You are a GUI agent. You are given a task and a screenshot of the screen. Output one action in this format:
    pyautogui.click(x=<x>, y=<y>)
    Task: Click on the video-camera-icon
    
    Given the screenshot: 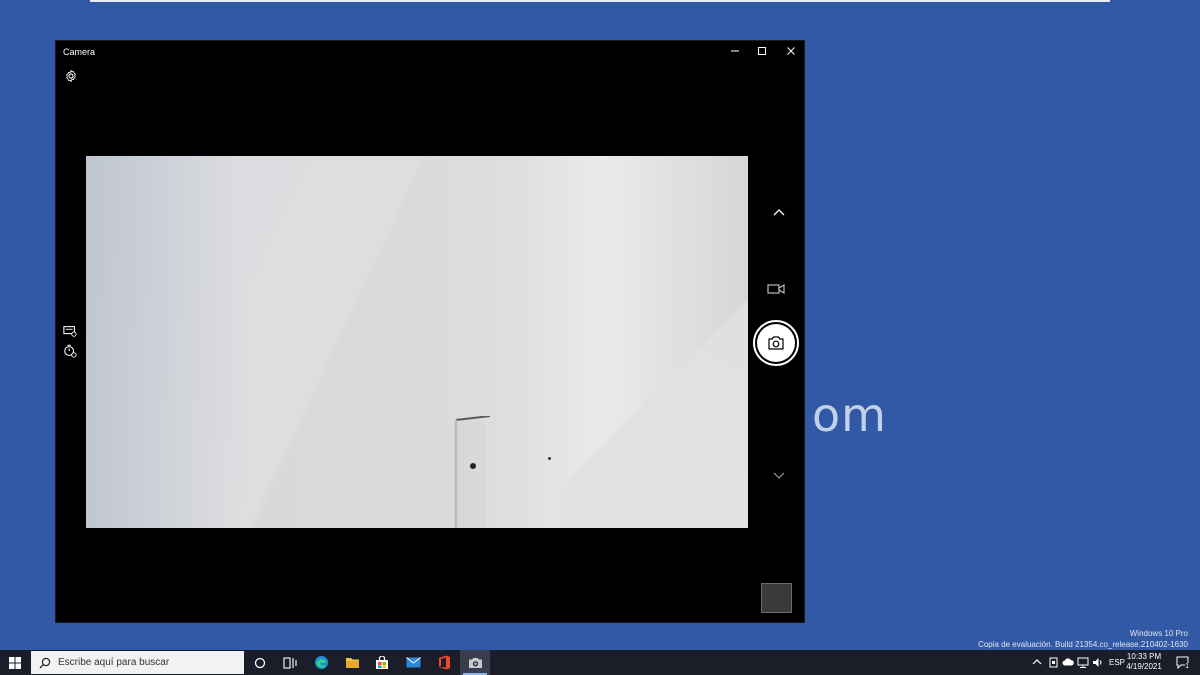 What is the action you would take?
    pyautogui.click(x=776, y=289)
    